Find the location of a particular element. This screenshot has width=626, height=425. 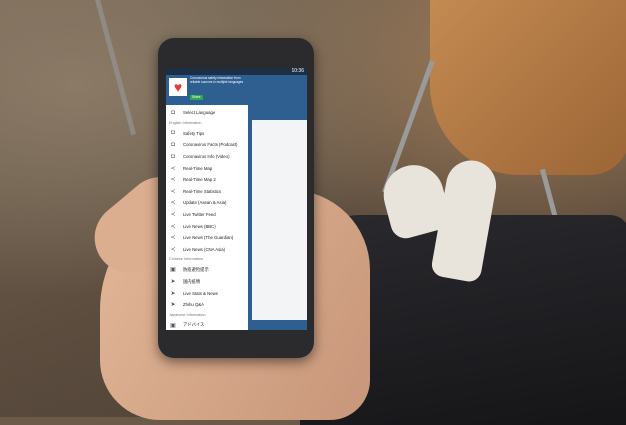

menu-item-label: Update (Asean & Asia) is located at coordinates (205, 203).